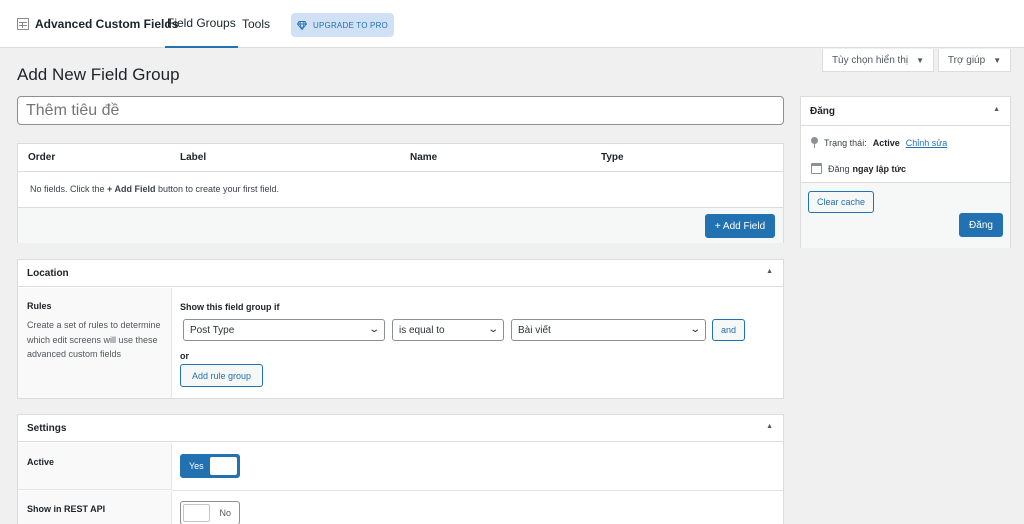 This screenshot has height=524, width=1024. Describe the element at coordinates (196, 466) in the screenshot. I see `active-toggle-value: Yes` at that location.